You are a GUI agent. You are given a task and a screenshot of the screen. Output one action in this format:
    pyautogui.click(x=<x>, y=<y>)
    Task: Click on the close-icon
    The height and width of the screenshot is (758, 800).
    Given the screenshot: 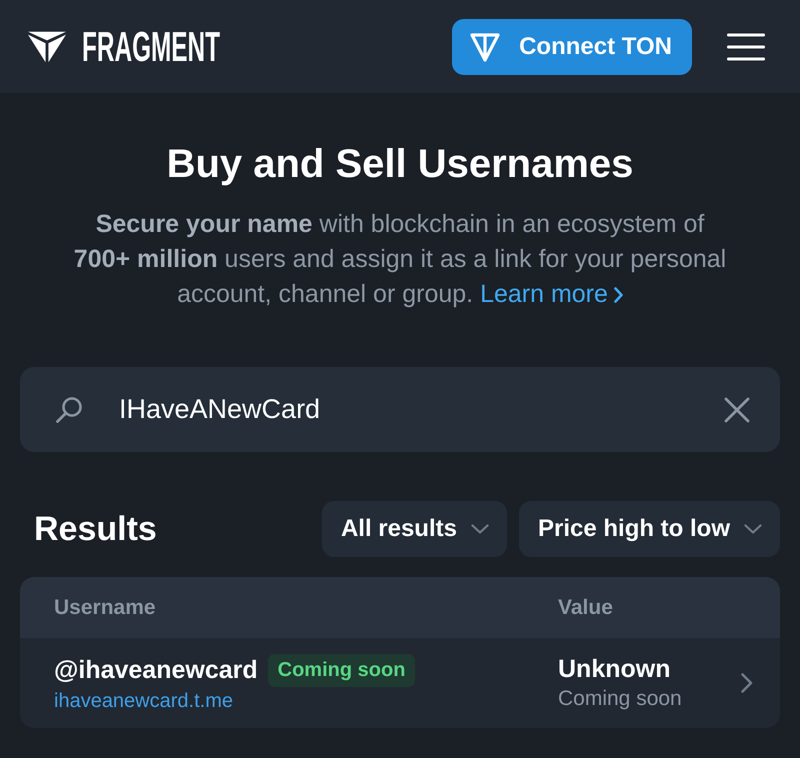 What is the action you would take?
    pyautogui.click(x=737, y=409)
    